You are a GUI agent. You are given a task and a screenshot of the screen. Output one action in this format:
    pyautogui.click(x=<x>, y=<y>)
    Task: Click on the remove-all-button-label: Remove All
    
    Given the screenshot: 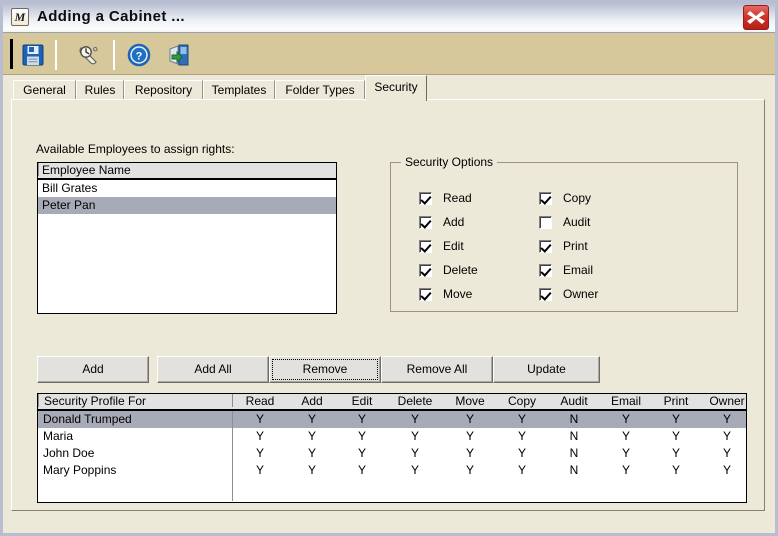 What is the action you would take?
    pyautogui.click(x=437, y=369)
    